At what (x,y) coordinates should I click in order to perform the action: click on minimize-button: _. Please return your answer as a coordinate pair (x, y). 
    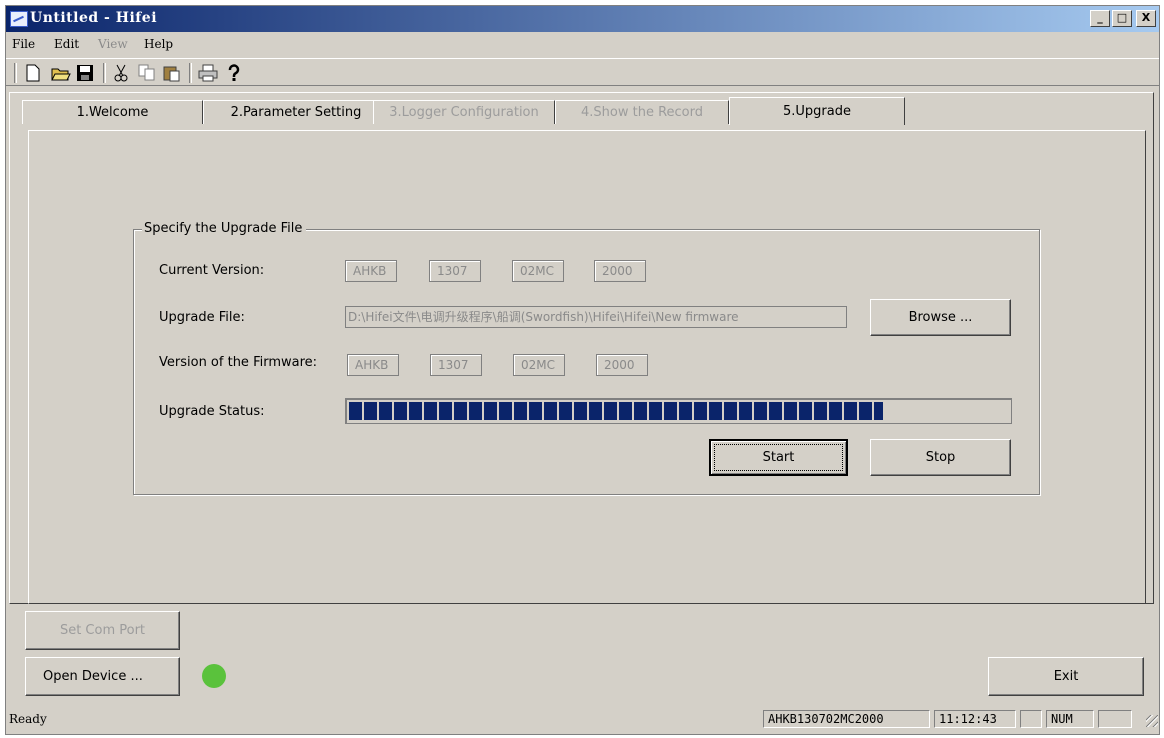
    Looking at the image, I should click on (1100, 18).